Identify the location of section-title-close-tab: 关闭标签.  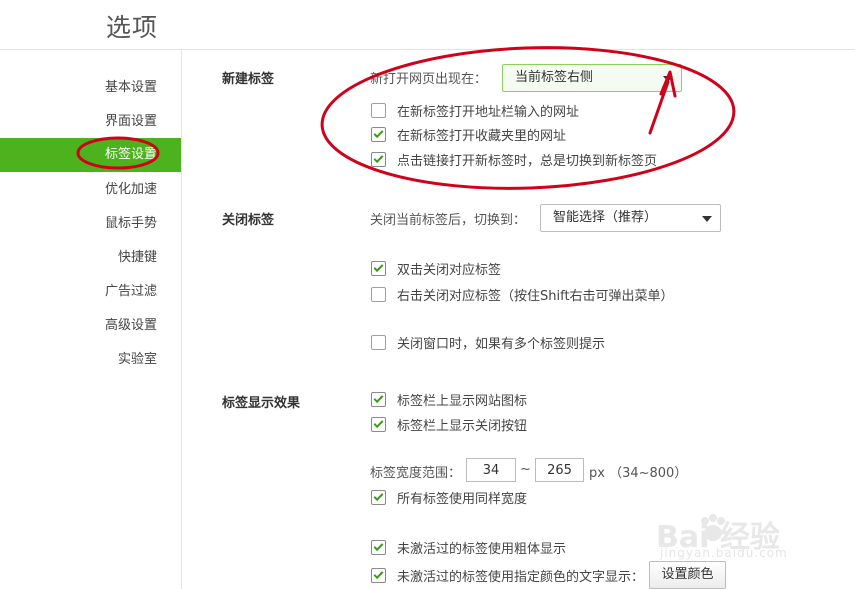
(248, 220).